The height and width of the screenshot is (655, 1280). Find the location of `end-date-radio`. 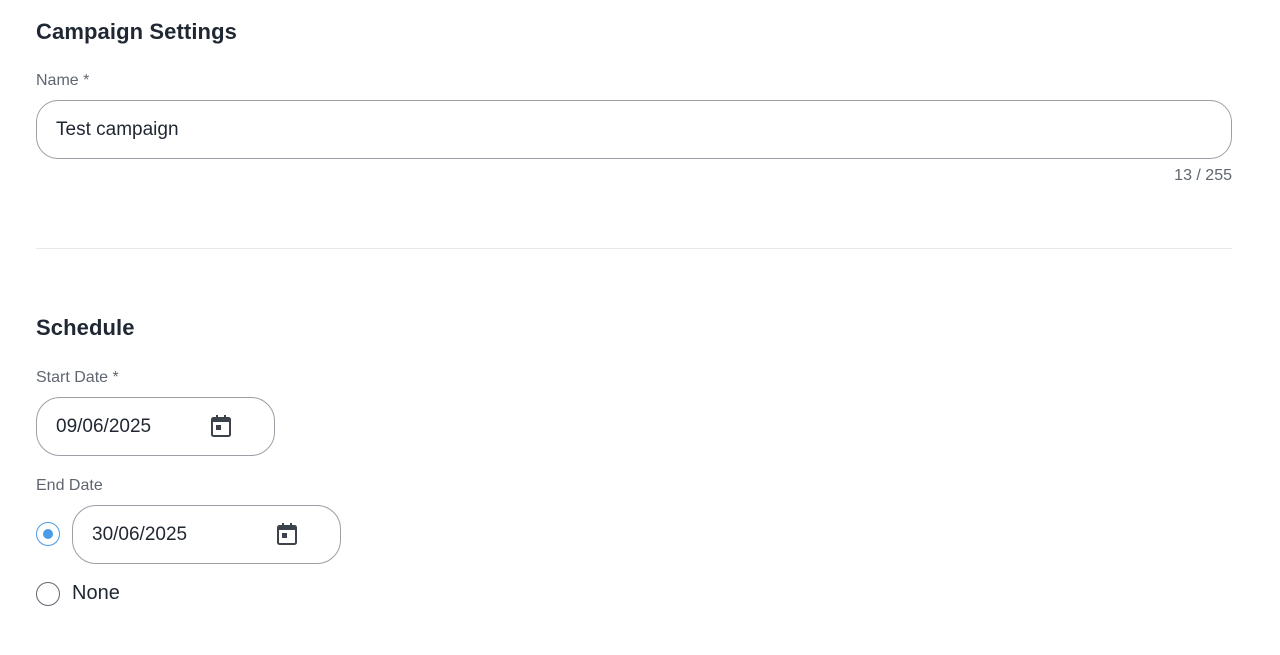

end-date-radio is located at coordinates (48, 534).